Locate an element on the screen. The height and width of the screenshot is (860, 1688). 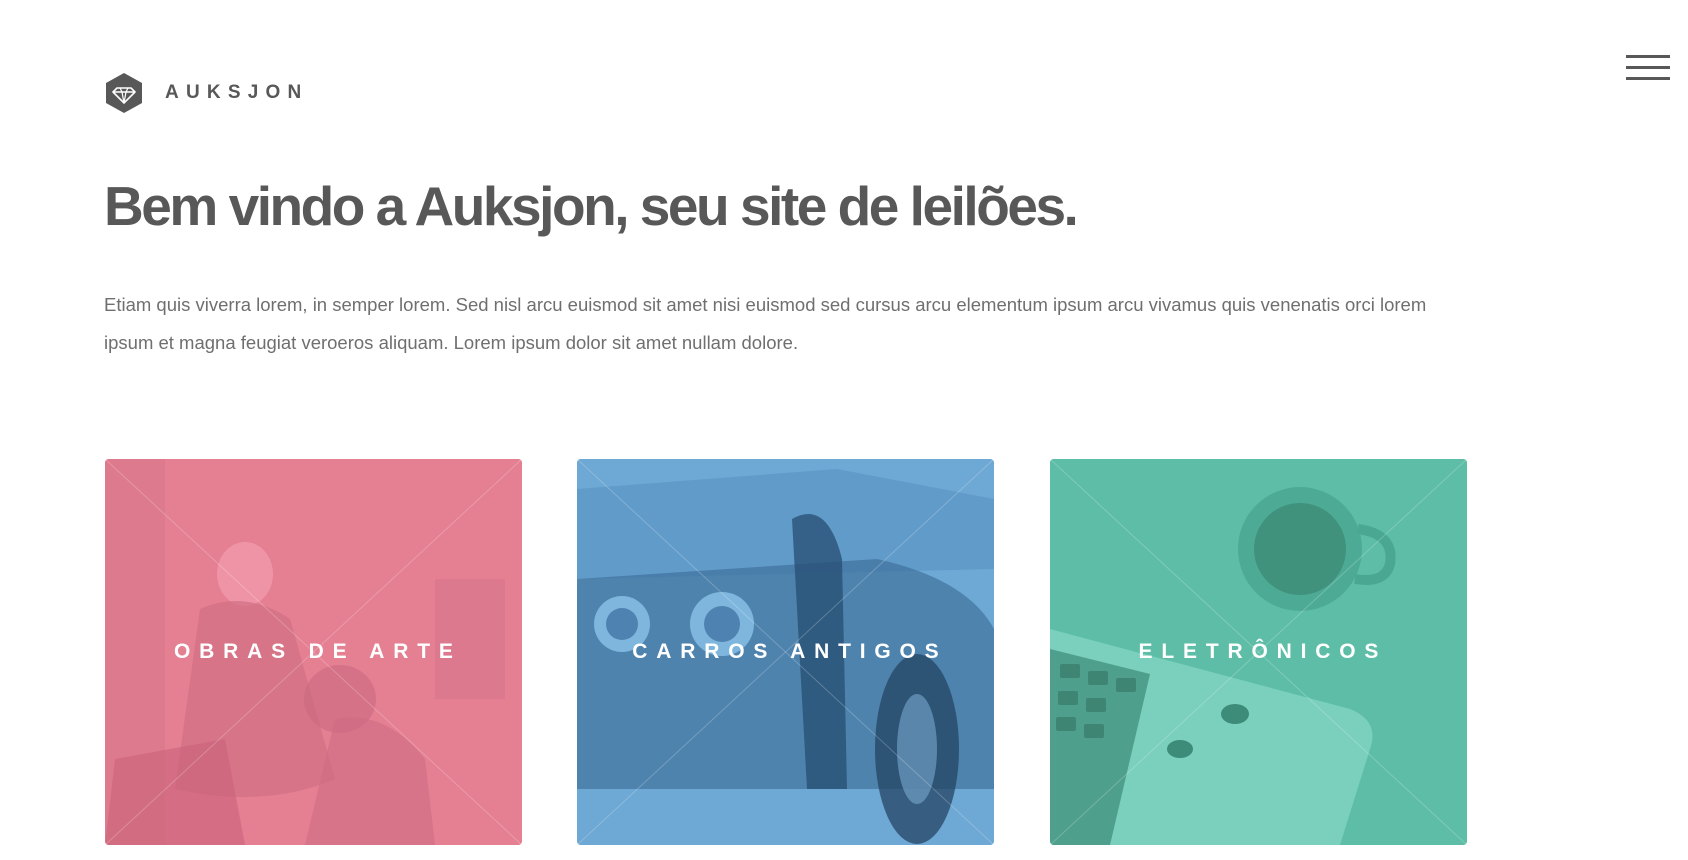
tile-label: ELETRÔNICOS is located at coordinates (1263, 651).